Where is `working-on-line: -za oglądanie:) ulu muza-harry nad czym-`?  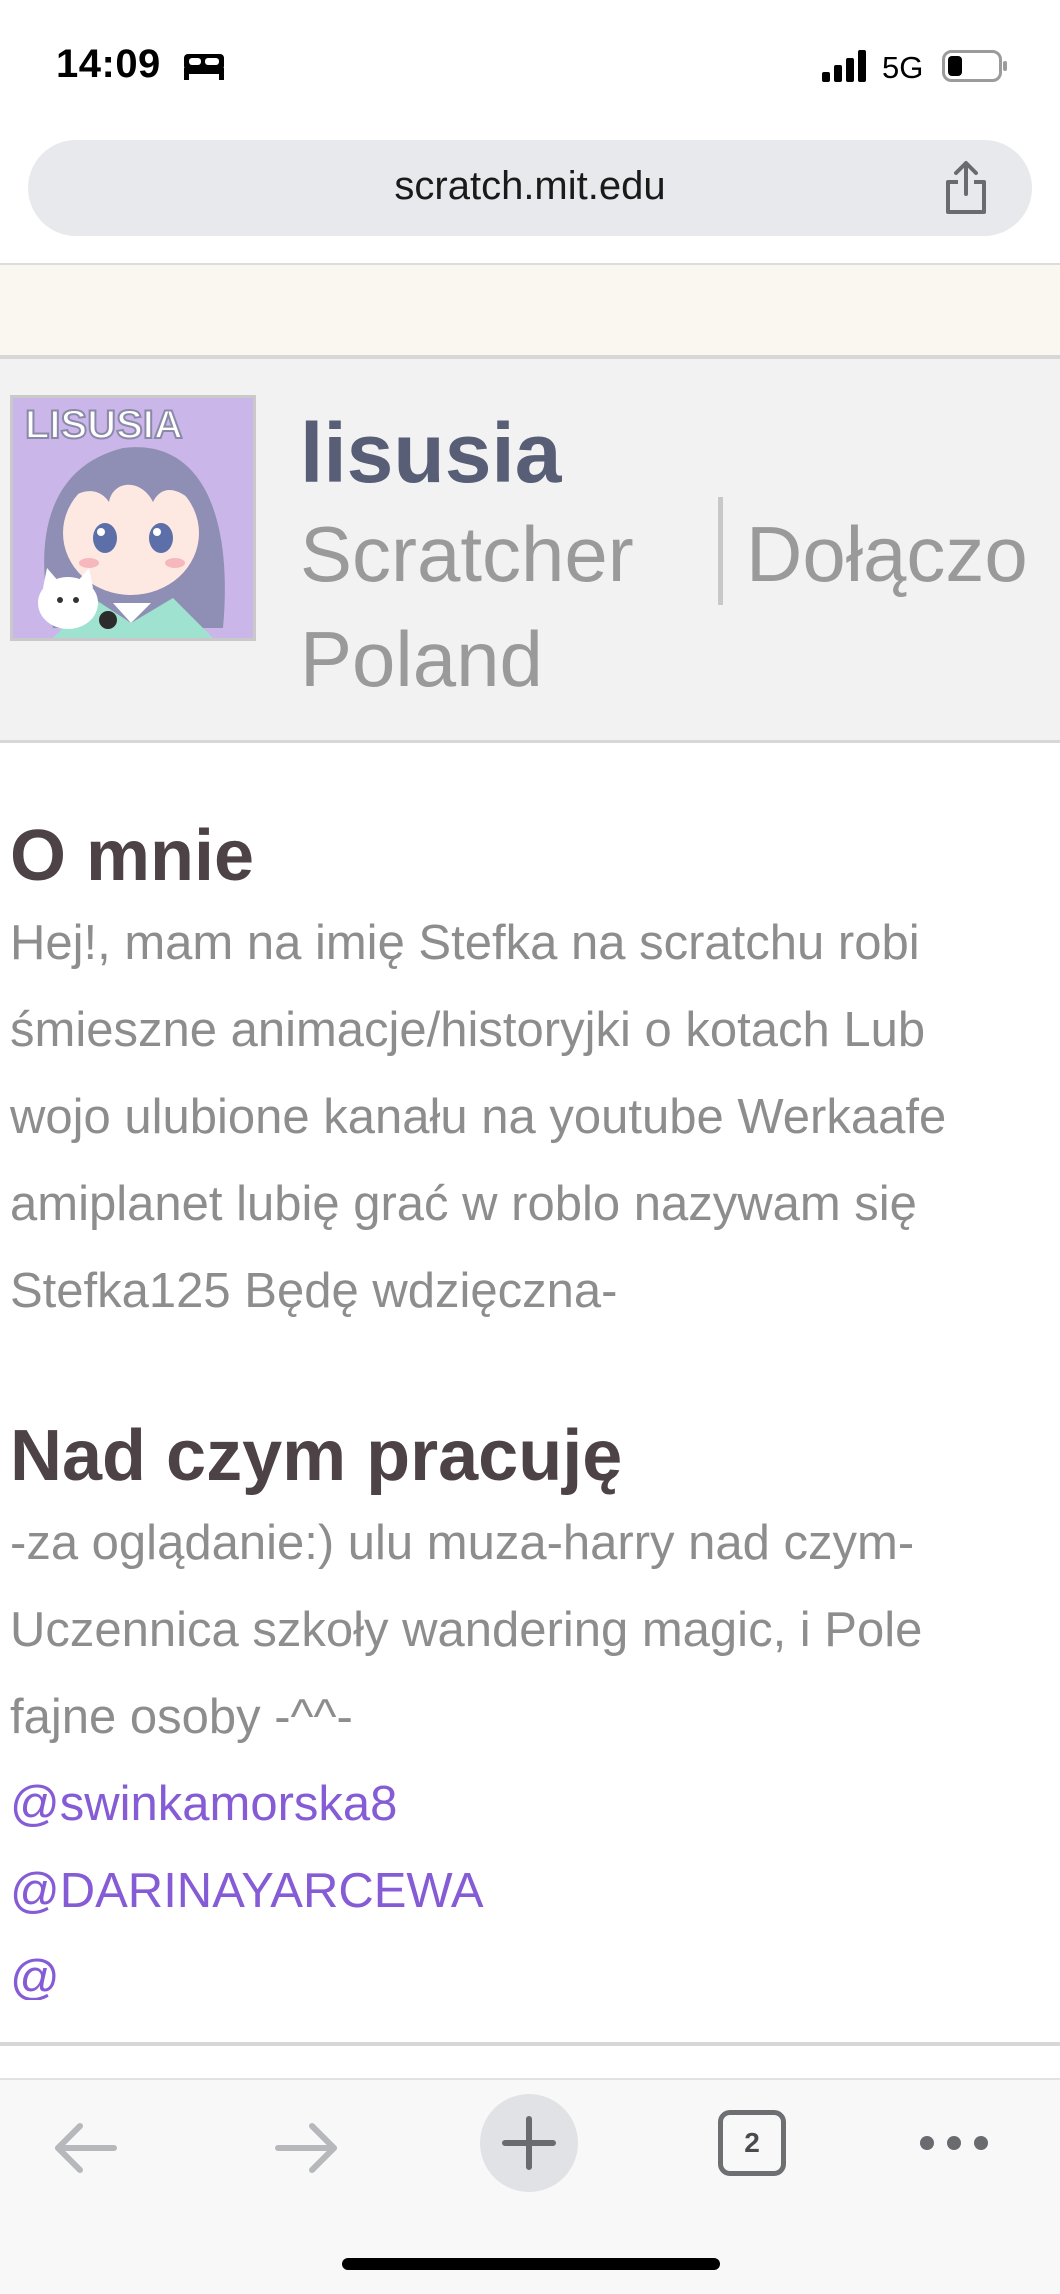
working-on-line: -za oglądanie:) ulu muza-harry nad czym- is located at coordinates (462, 1543).